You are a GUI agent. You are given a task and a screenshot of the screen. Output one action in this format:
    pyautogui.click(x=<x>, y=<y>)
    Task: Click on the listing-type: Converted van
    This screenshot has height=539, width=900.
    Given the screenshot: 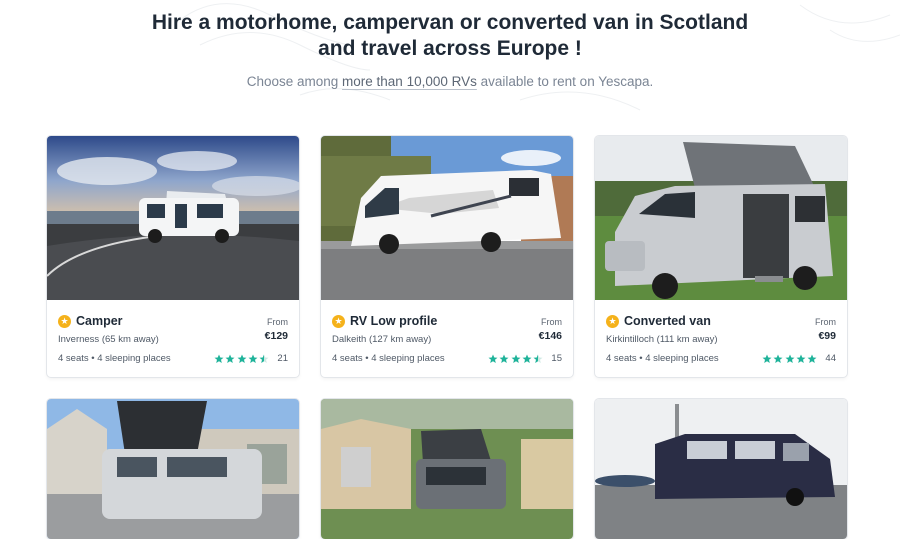 What is the action you would take?
    pyautogui.click(x=667, y=321)
    